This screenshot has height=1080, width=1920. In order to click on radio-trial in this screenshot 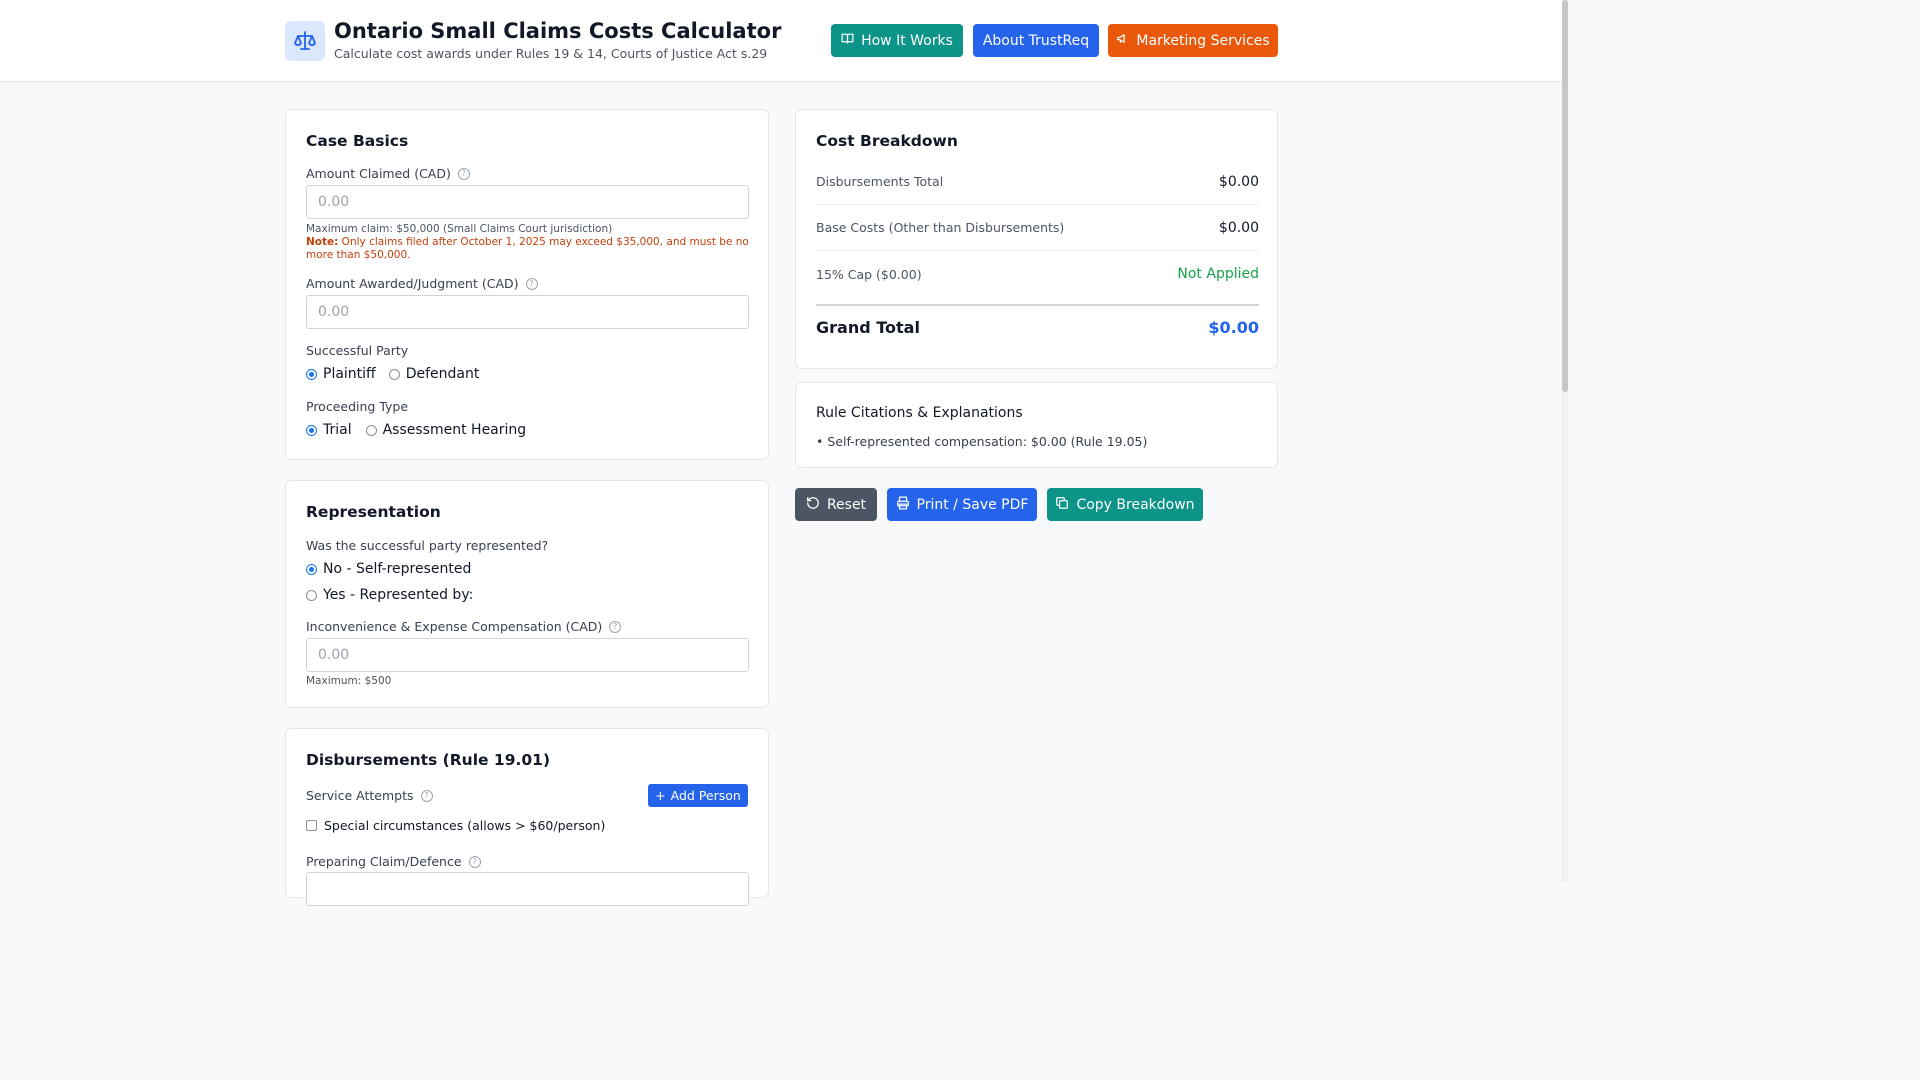, I will do `click(311, 430)`.